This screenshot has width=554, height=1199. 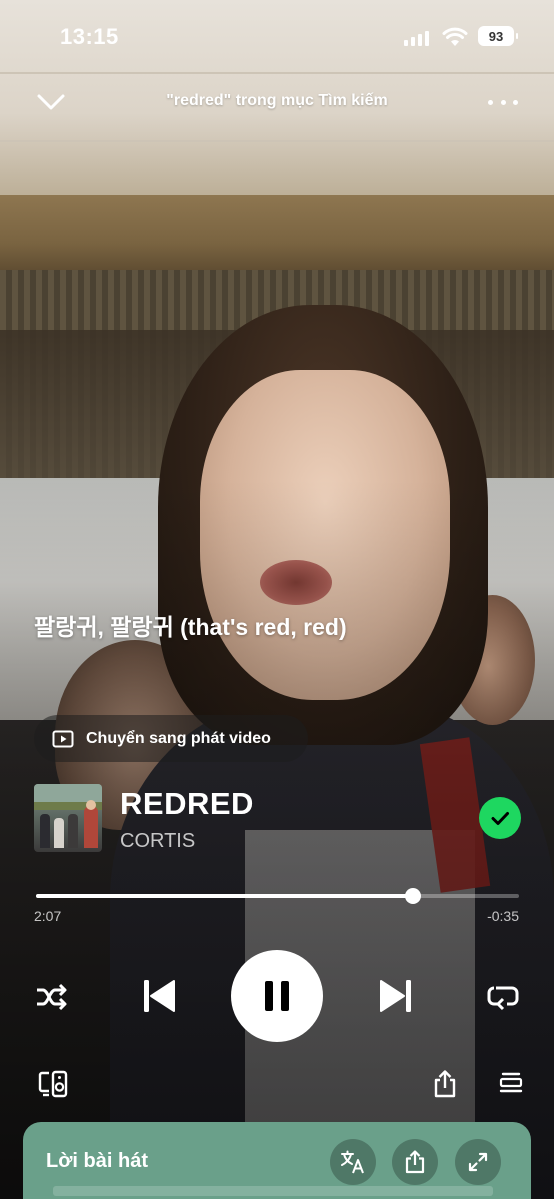 What do you see at coordinates (187, 804) in the screenshot?
I see `track-title: REDRED` at bounding box center [187, 804].